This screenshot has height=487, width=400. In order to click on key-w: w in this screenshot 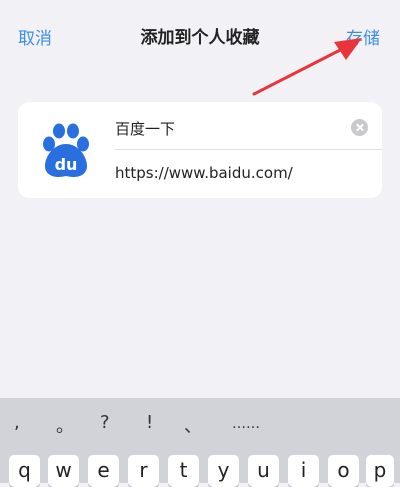, I will do `click(63, 471)`.